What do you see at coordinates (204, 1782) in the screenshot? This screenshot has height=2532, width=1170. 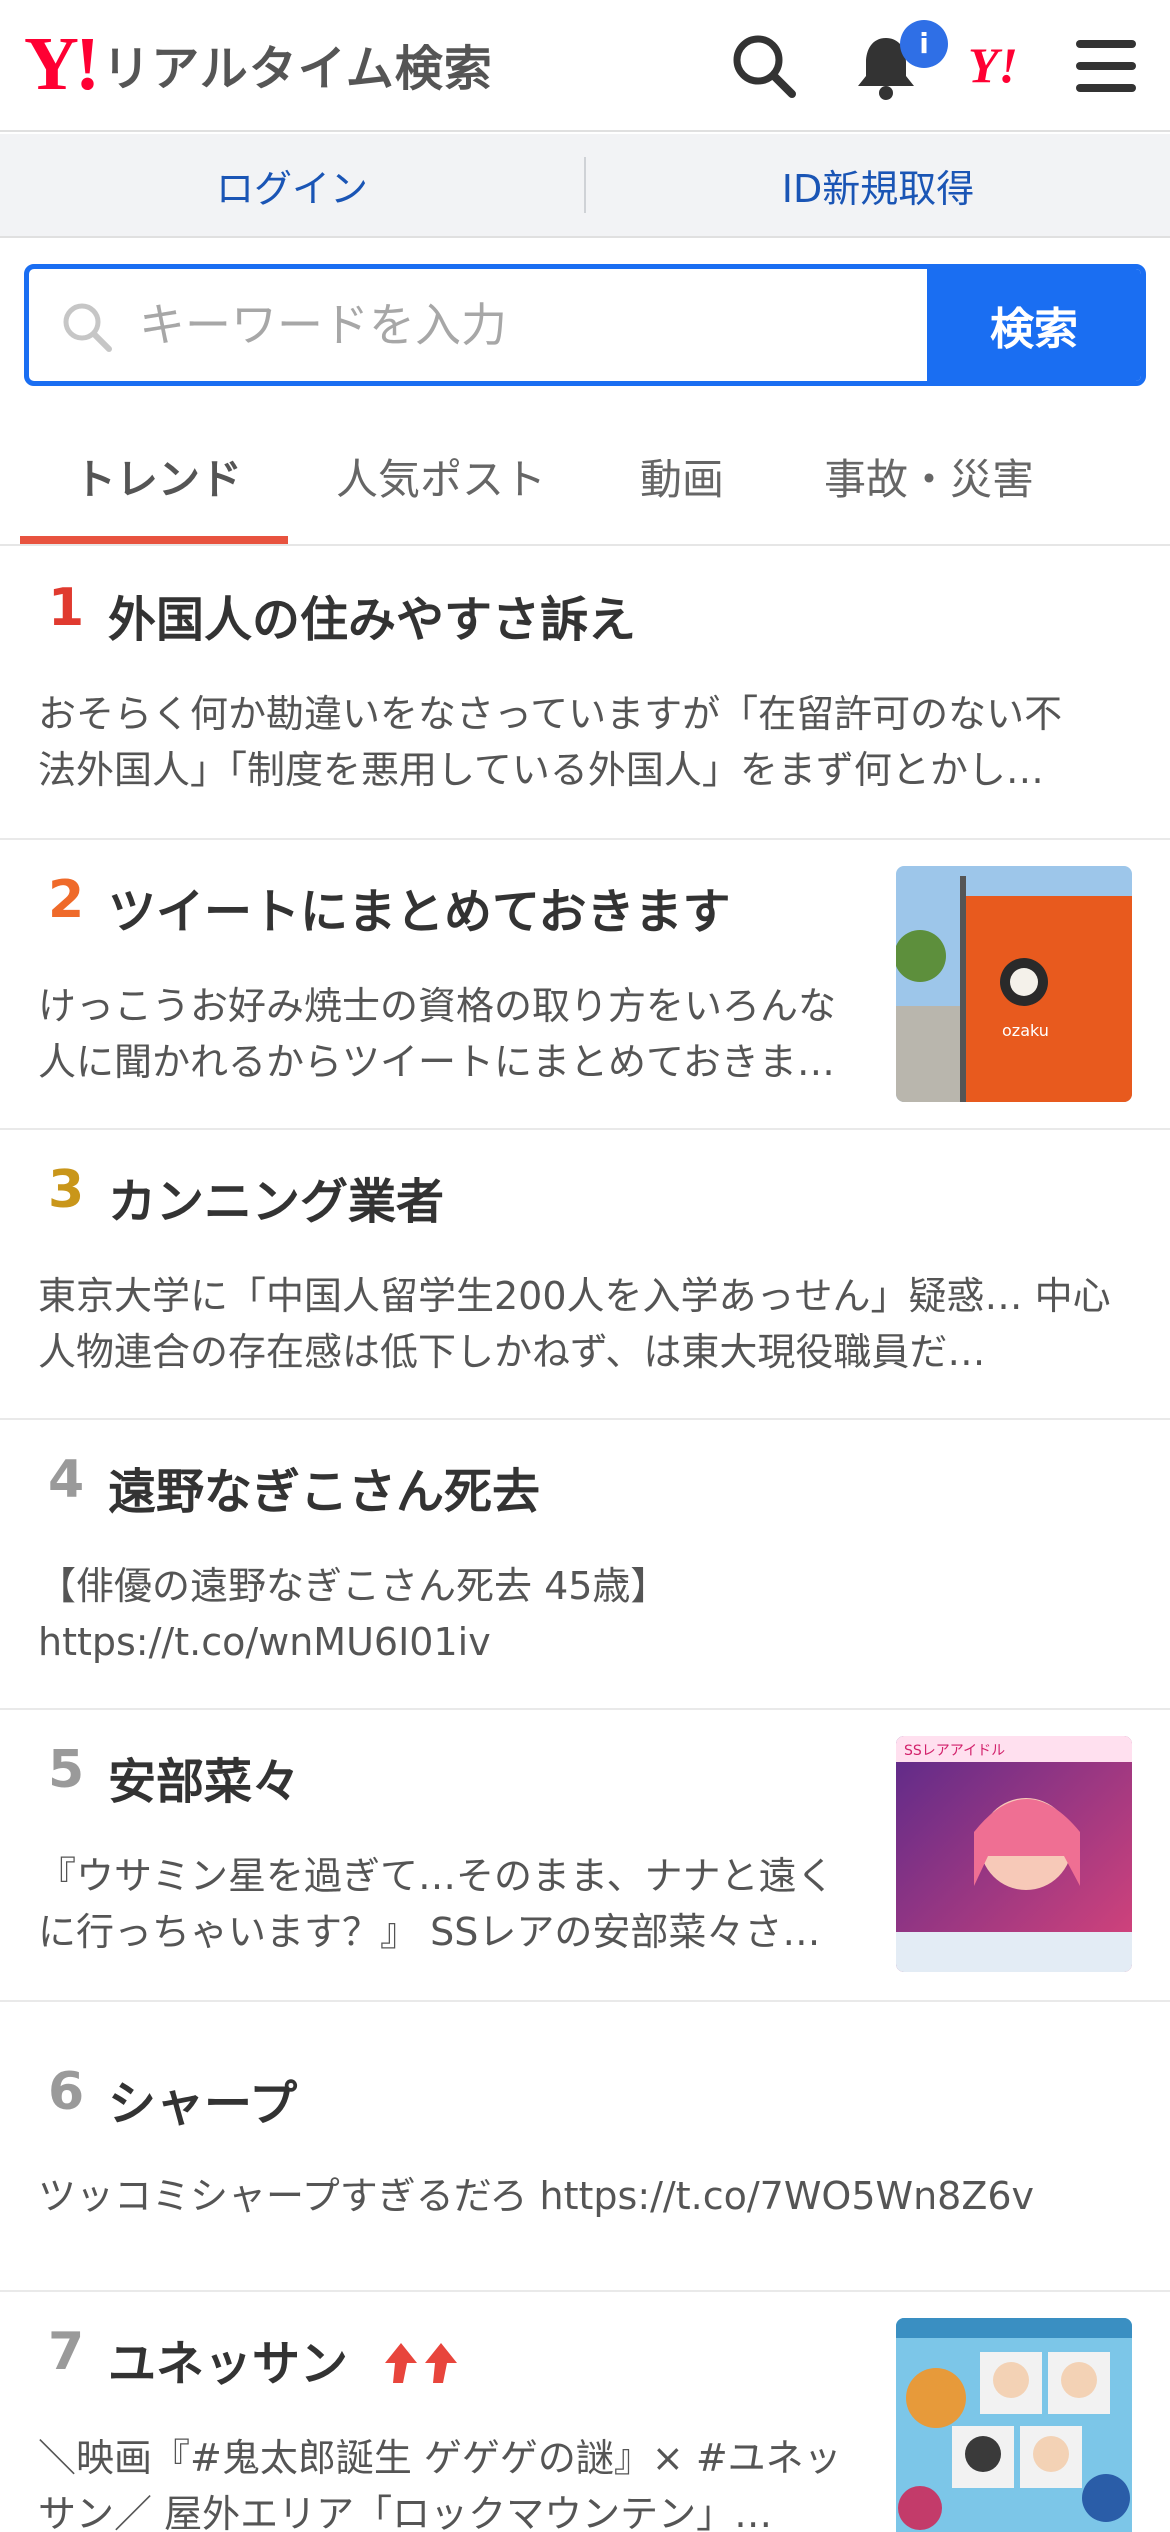 I see `trend-title: 安部菜々` at bounding box center [204, 1782].